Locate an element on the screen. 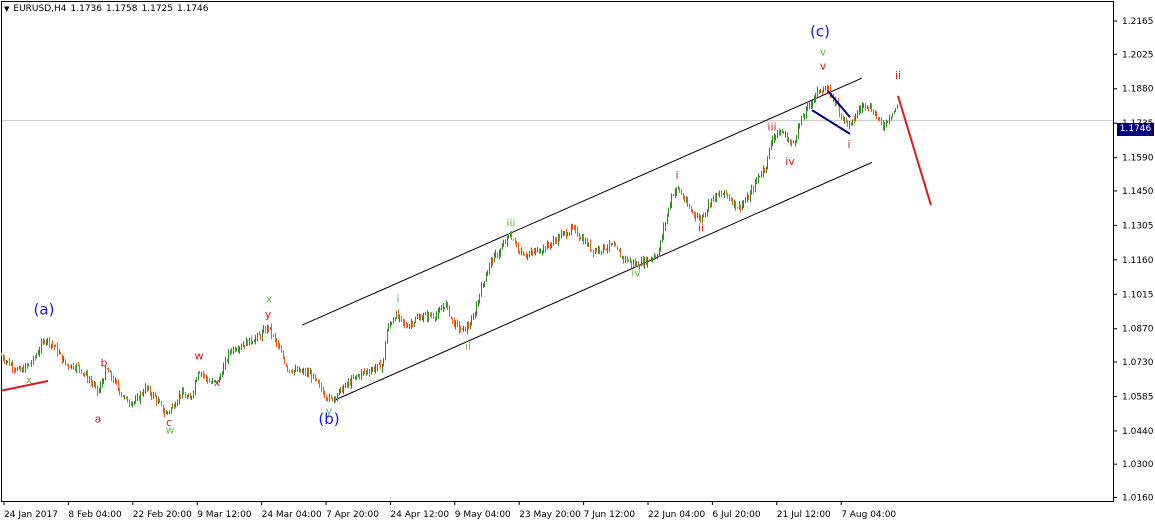 Image resolution: width=1155 pixels, height=525 pixels. x-tick-label: 24 Mar 04:00 is located at coordinates (292, 515).